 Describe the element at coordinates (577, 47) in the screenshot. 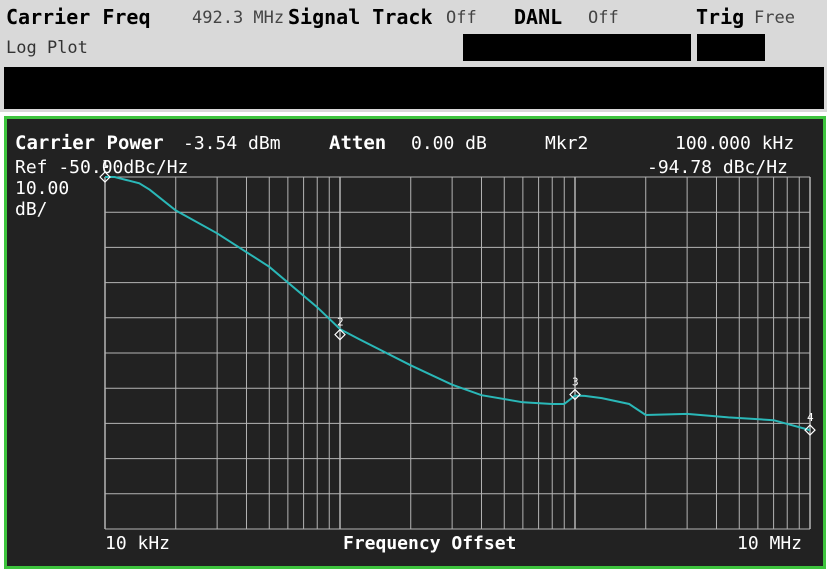

I see `status-indicator-box` at that location.